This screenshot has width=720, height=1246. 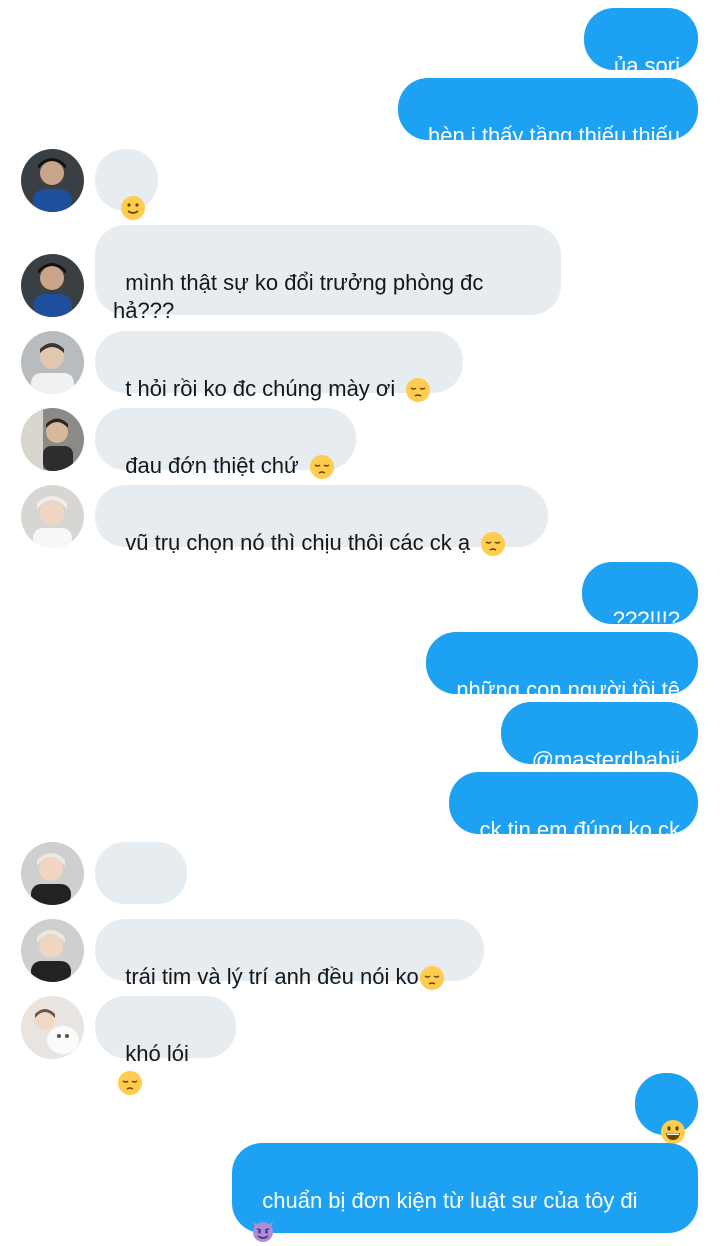 I want to click on message-text: đau đớn thiệt chứ, so click(x=215, y=465).